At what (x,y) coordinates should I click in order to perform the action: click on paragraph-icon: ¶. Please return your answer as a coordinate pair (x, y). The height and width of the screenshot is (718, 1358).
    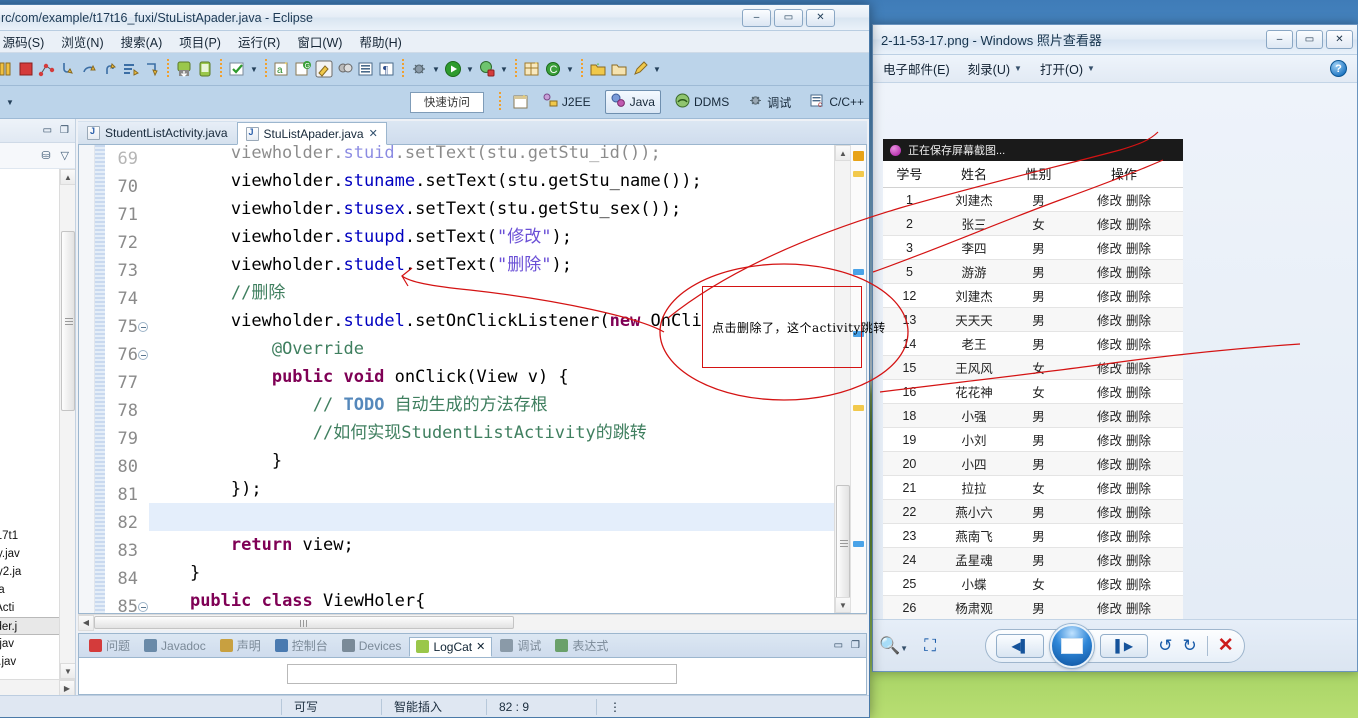
    Looking at the image, I should click on (387, 69).